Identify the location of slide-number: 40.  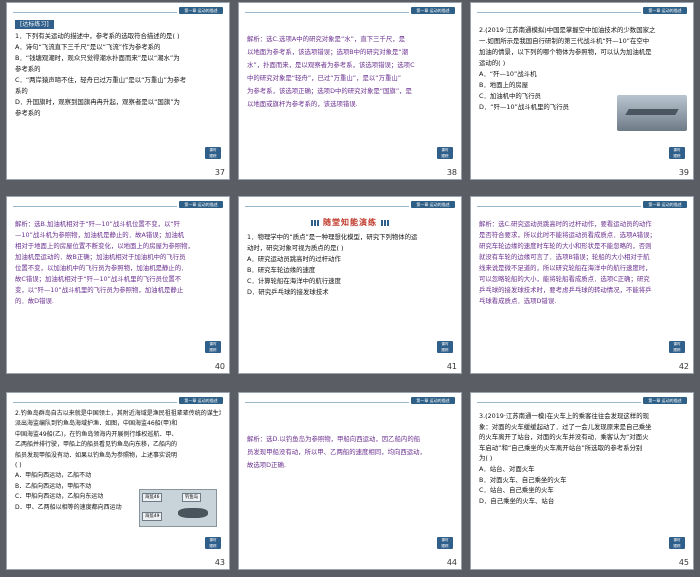
(219, 366).